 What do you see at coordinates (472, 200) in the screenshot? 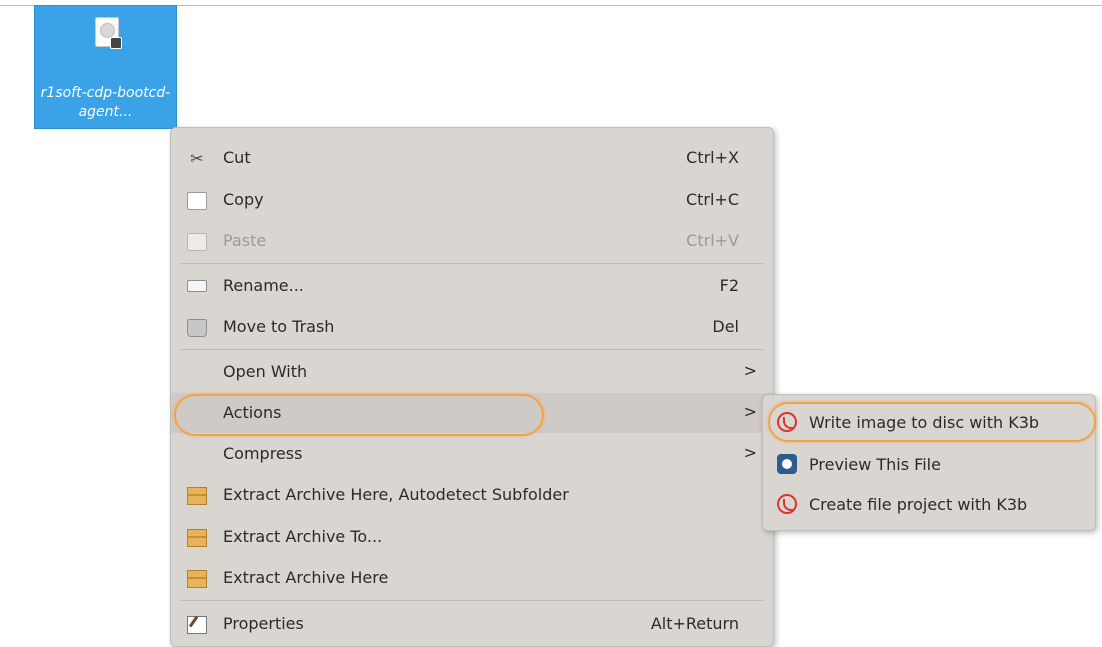
I see `menu-item-copy: Copy Ctrl+C` at bounding box center [472, 200].